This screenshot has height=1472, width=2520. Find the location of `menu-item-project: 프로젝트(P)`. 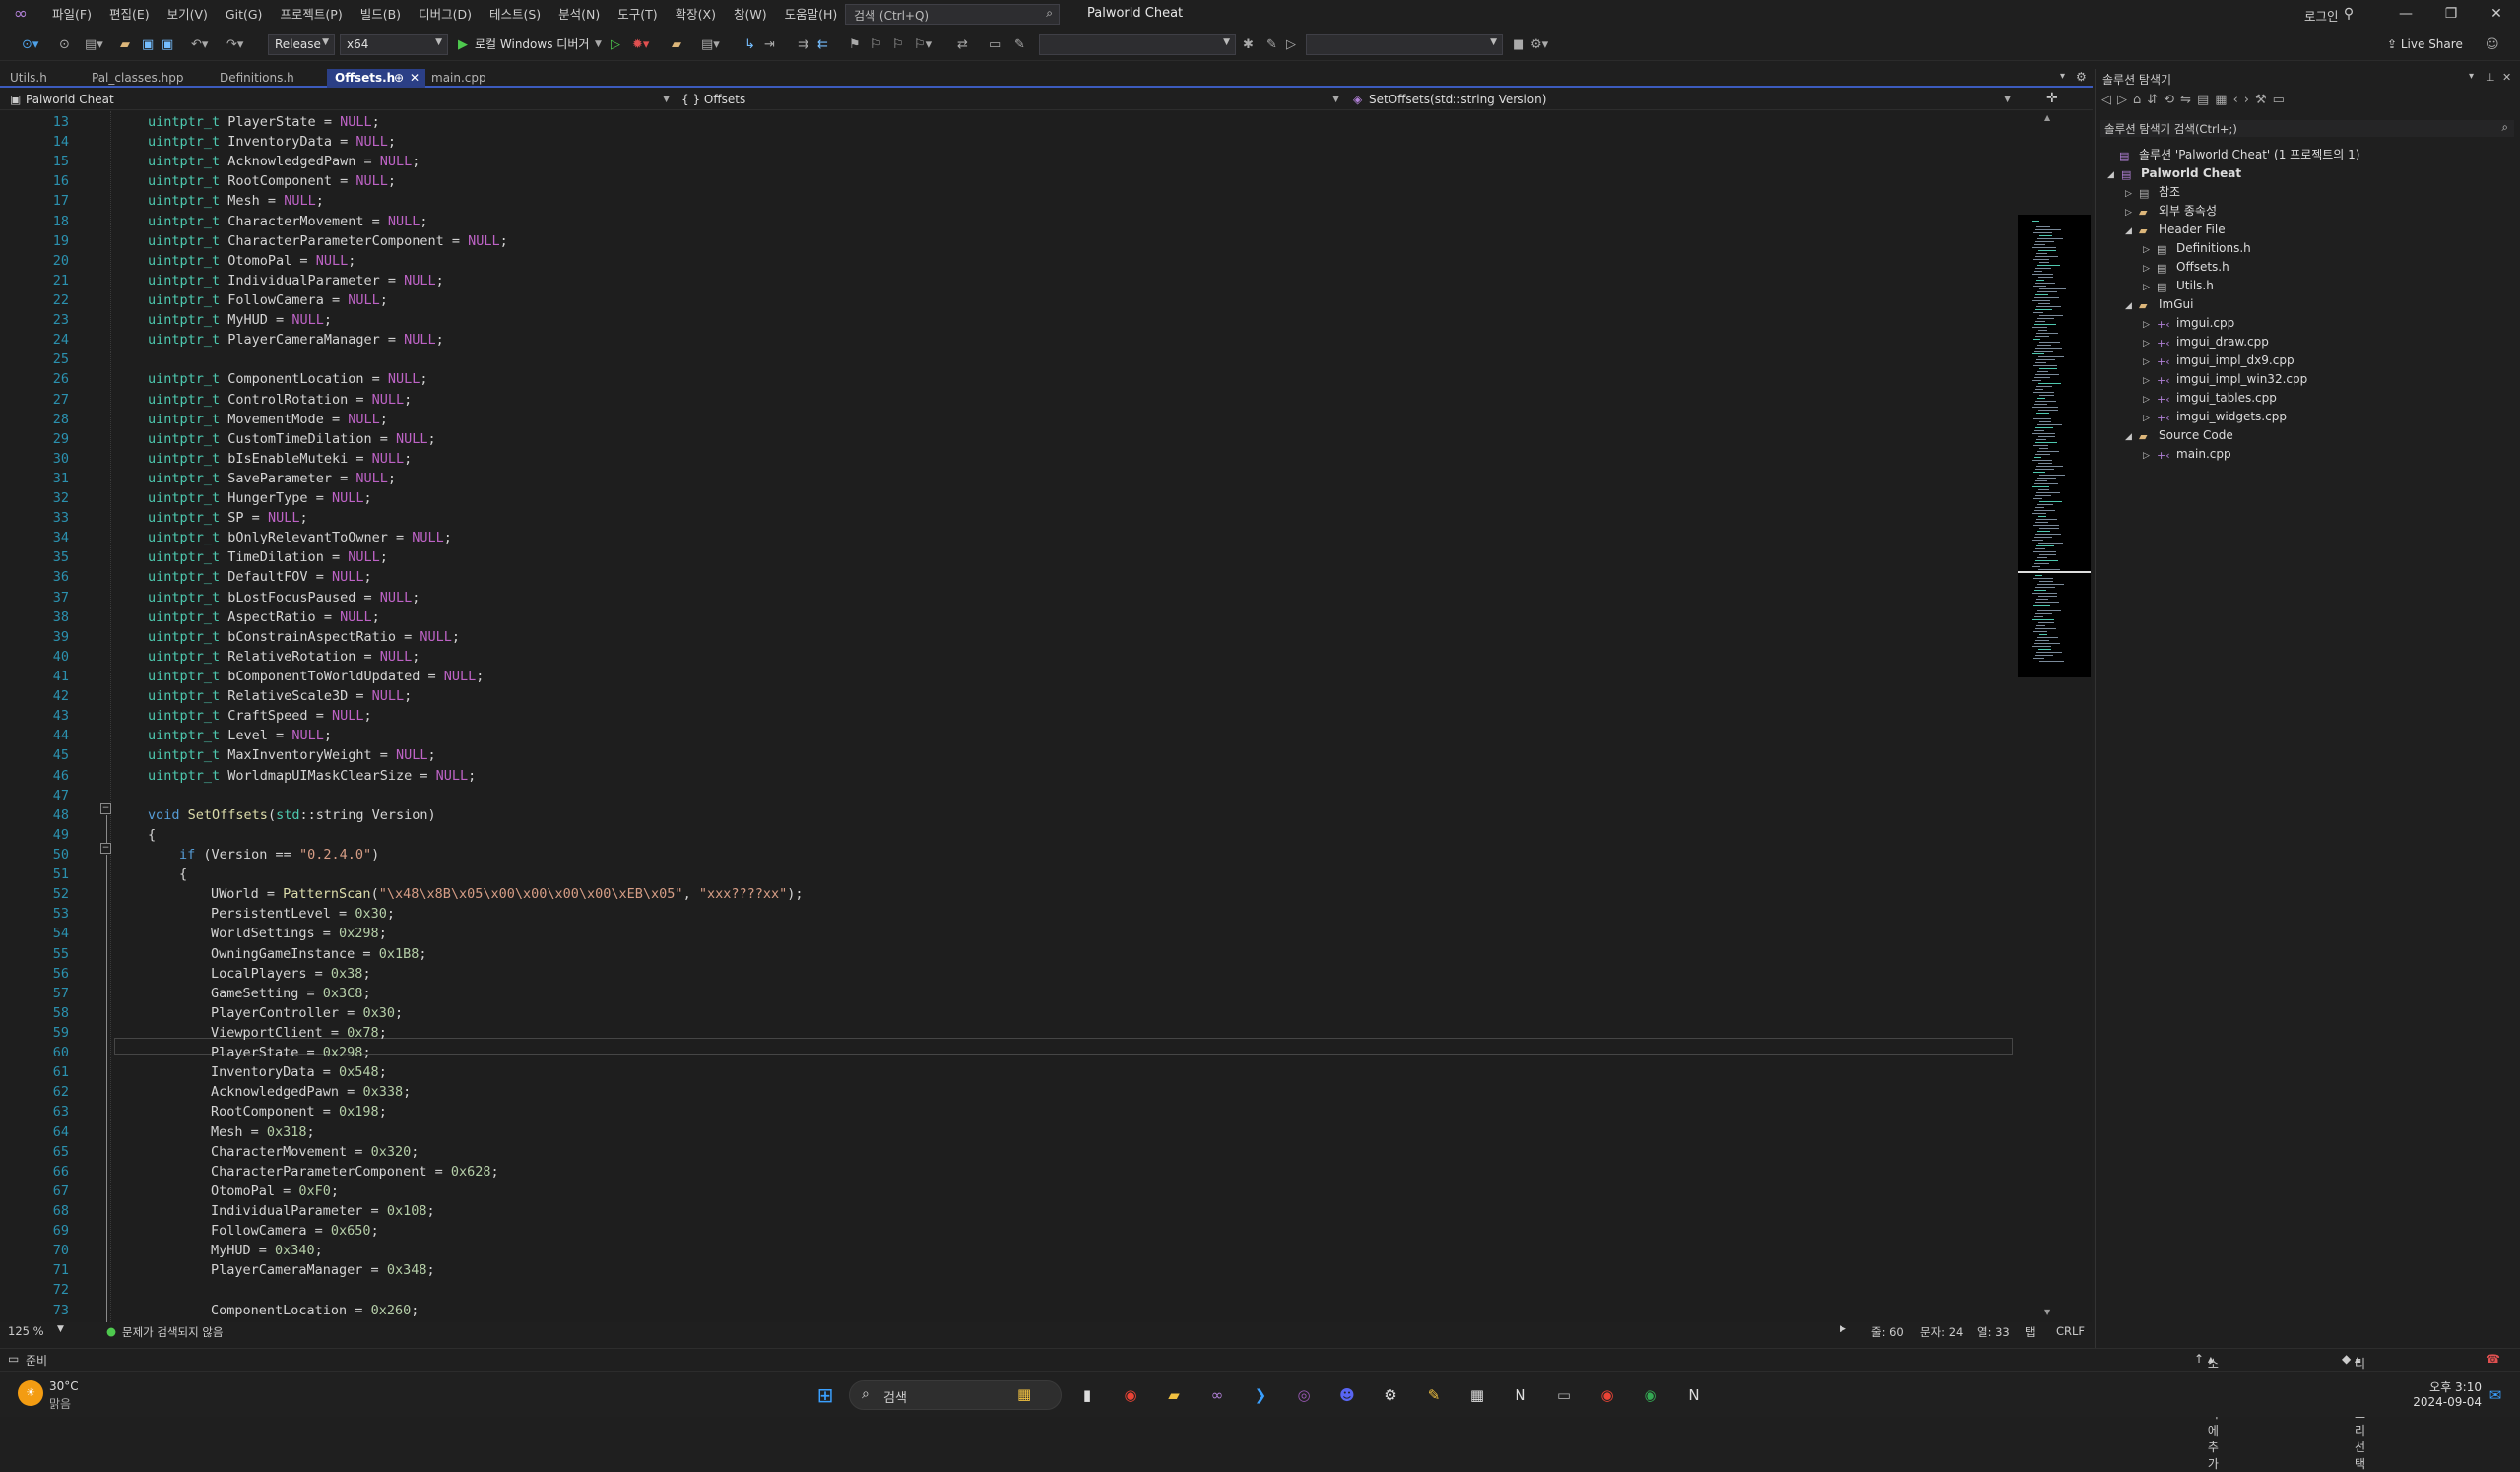

menu-item-project: 프로젝트(P) is located at coordinates (311, 14).